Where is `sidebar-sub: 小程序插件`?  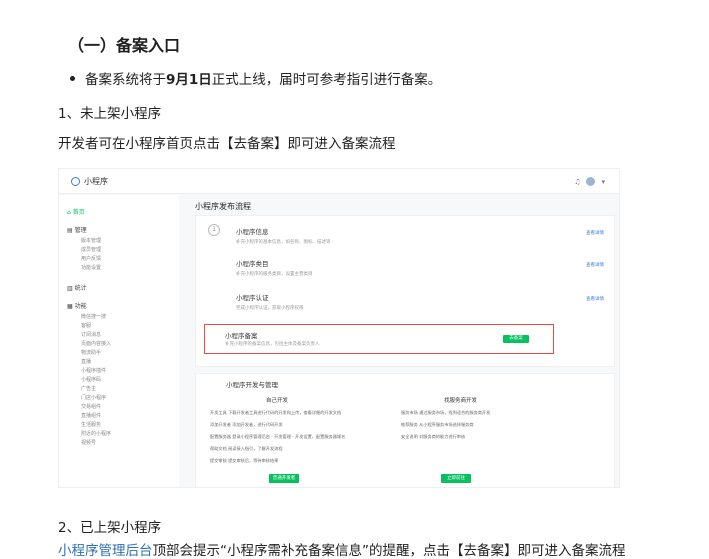
sidebar-sub: 小程序插件 is located at coordinates (94, 371).